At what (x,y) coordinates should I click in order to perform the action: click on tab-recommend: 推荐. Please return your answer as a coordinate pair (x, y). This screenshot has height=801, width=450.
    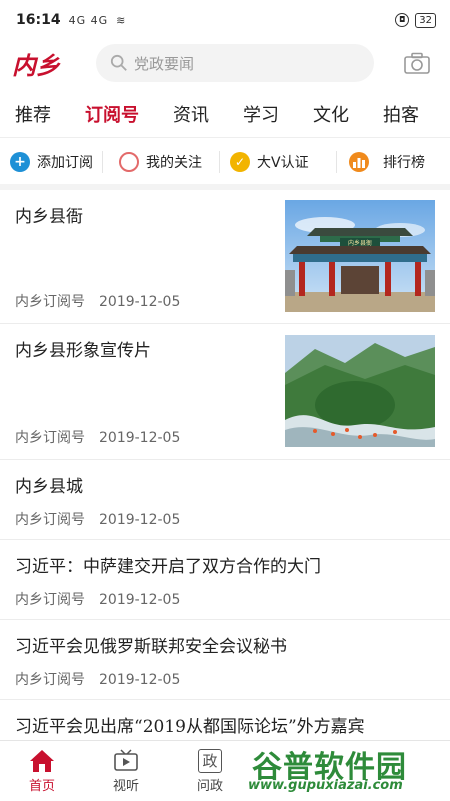
    Looking at the image, I should click on (33, 114).